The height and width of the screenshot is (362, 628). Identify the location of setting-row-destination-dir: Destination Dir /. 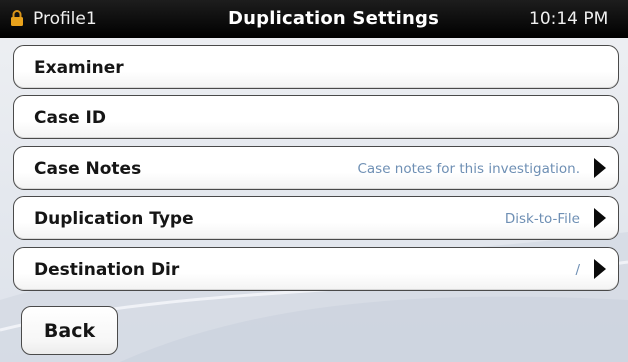
(316, 269).